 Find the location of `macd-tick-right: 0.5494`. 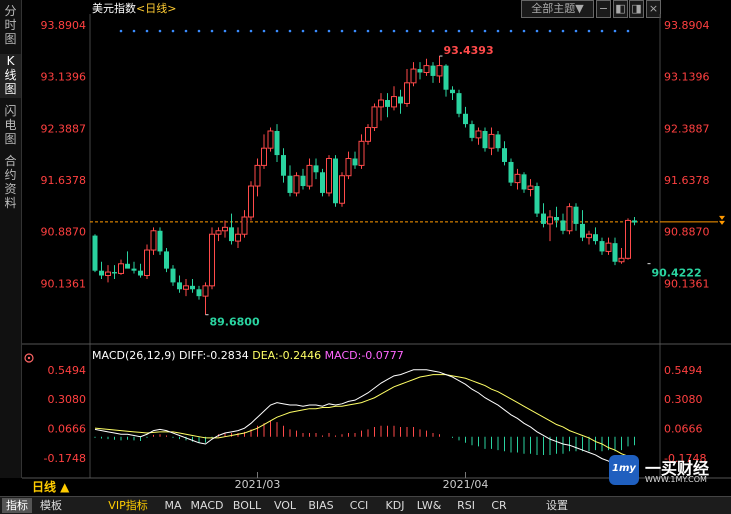

macd-tick-right: 0.5494 is located at coordinates (683, 370).